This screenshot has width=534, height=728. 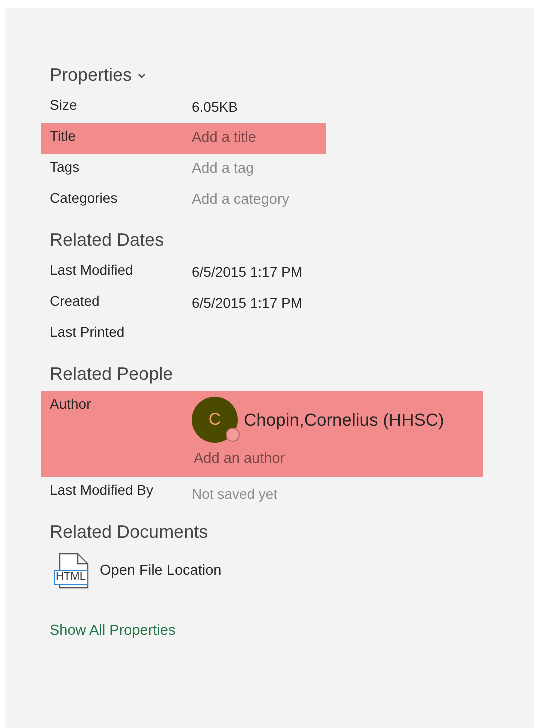 I want to click on input-field: Add a title, so click(x=257, y=138).